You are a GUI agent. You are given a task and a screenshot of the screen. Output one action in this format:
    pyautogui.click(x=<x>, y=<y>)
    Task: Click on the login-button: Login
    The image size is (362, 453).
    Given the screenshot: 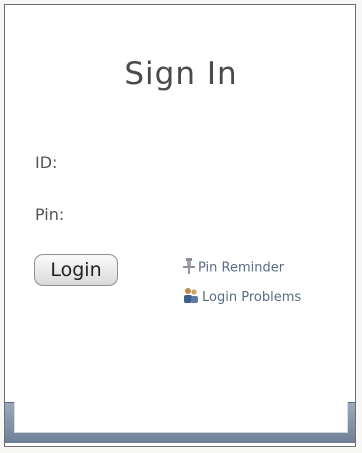 What is the action you would take?
    pyautogui.click(x=76, y=270)
    